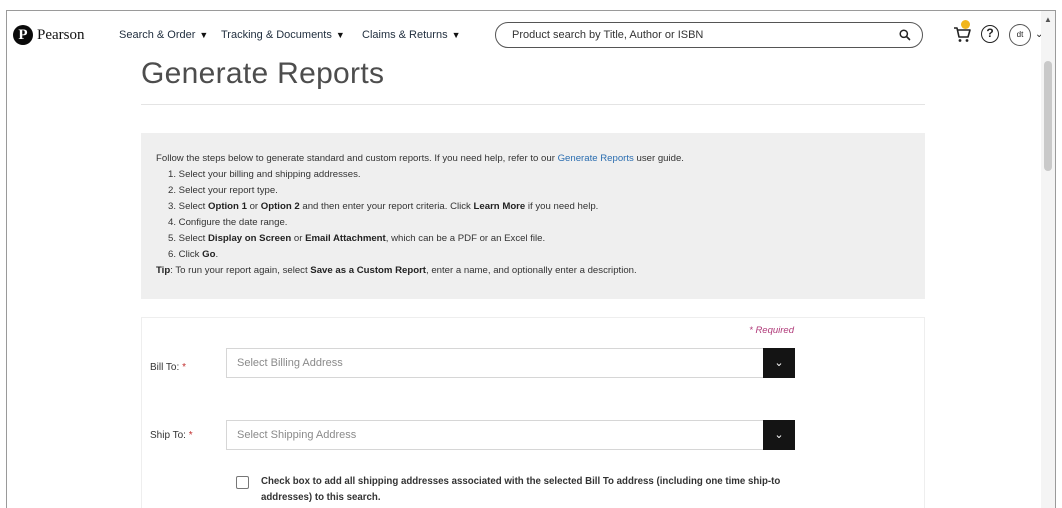  I want to click on step-text: 3. Select, so click(188, 206).